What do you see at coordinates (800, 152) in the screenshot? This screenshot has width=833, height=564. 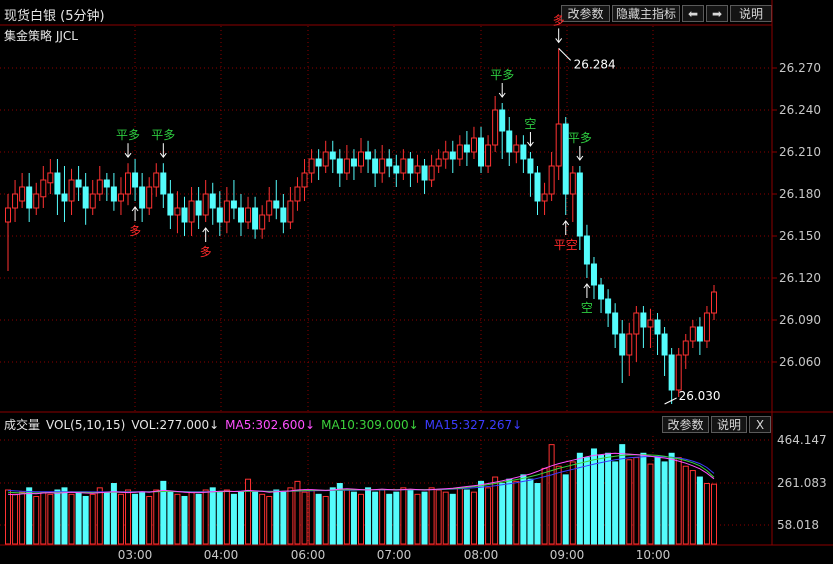 I see `price-tick-label: 26.210` at bounding box center [800, 152].